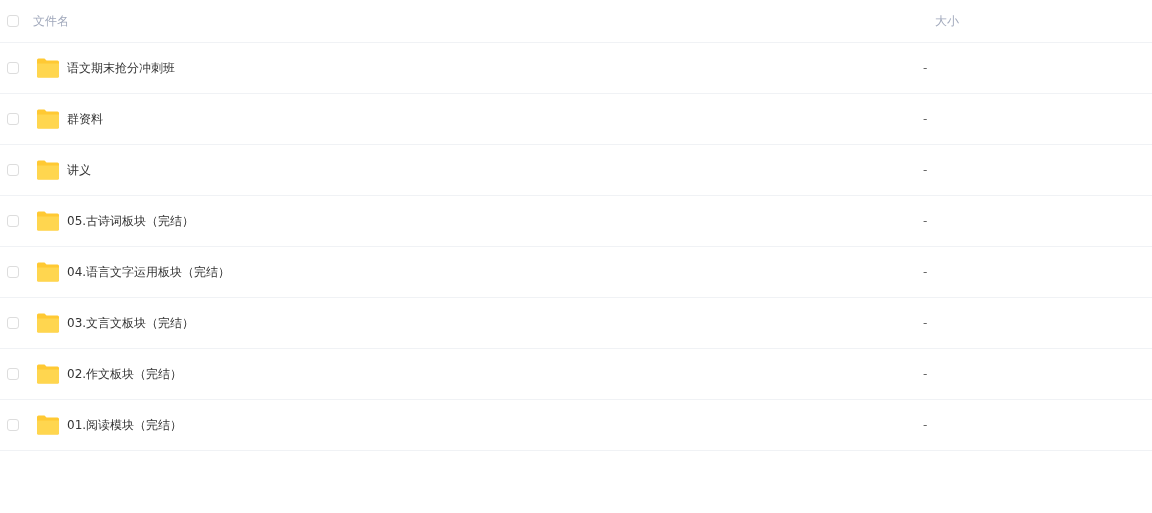  I want to click on select-all-checkbox, so click(13, 21).